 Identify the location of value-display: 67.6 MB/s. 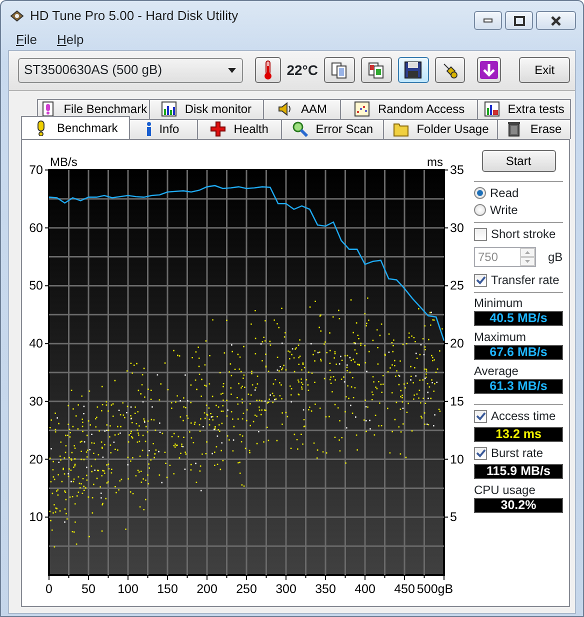
(518, 352).